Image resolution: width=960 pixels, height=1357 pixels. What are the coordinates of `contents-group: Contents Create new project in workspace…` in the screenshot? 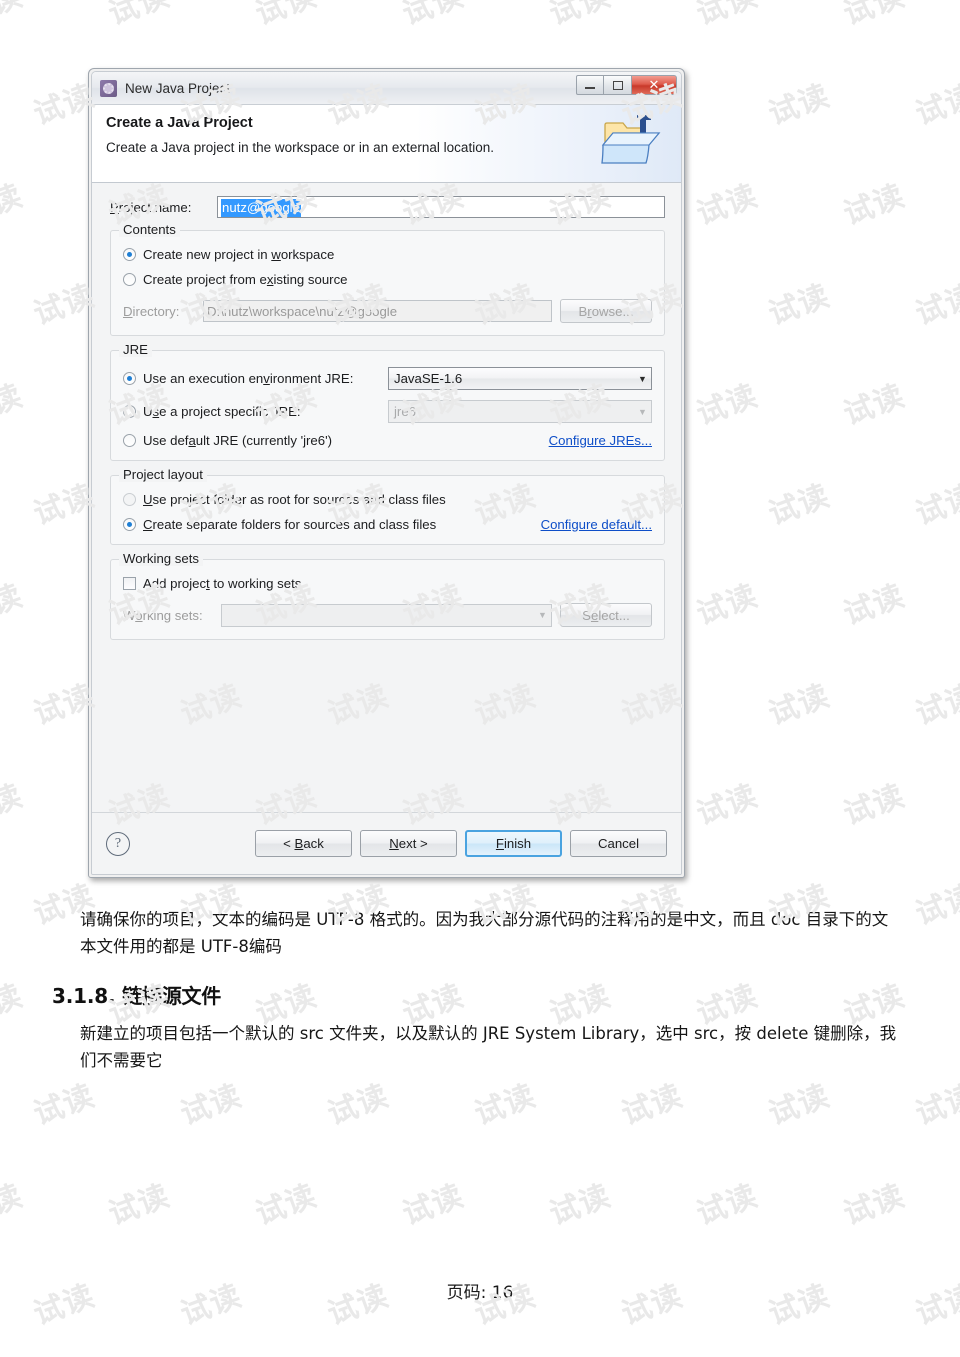 It's located at (387, 279).